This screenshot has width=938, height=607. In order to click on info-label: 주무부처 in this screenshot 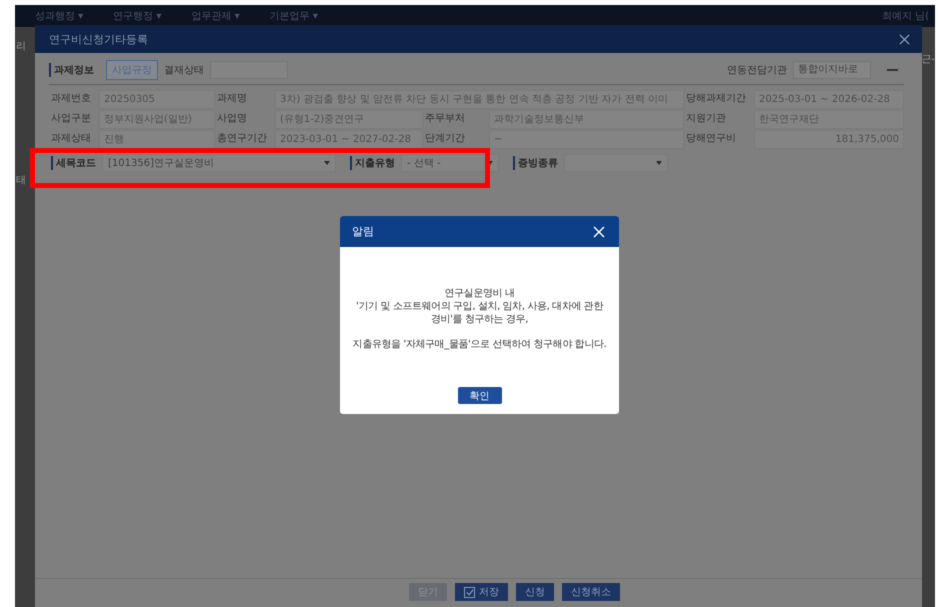, I will do `click(445, 119)`.